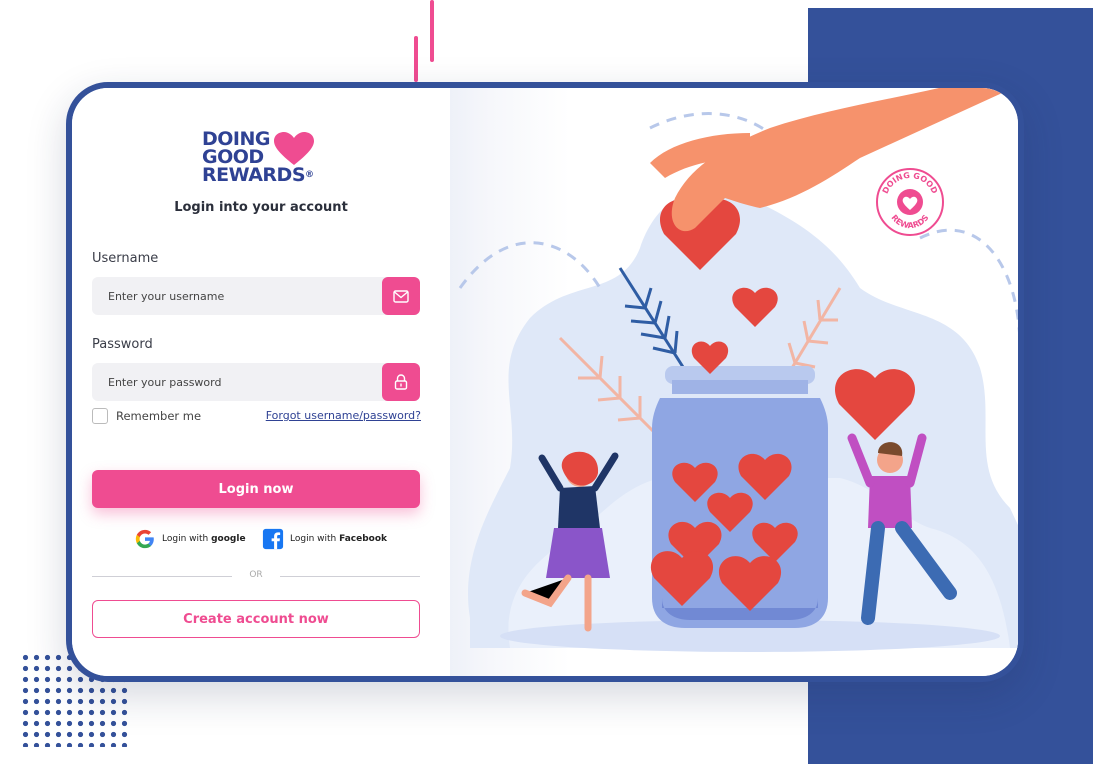 The height and width of the screenshot is (764, 1093). What do you see at coordinates (343, 415) in the screenshot?
I see `forgot-password-link: Forgot username/password?` at bounding box center [343, 415].